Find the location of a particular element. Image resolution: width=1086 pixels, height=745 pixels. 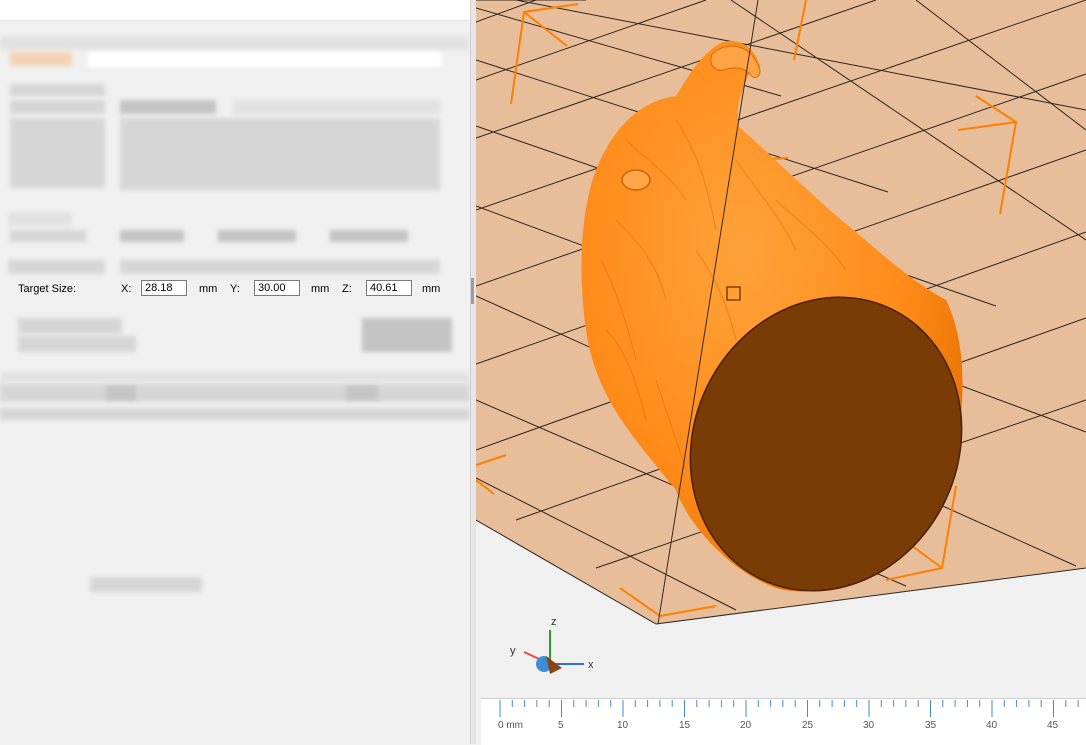

ruler-tick-15: 15 is located at coordinates (685, 725).